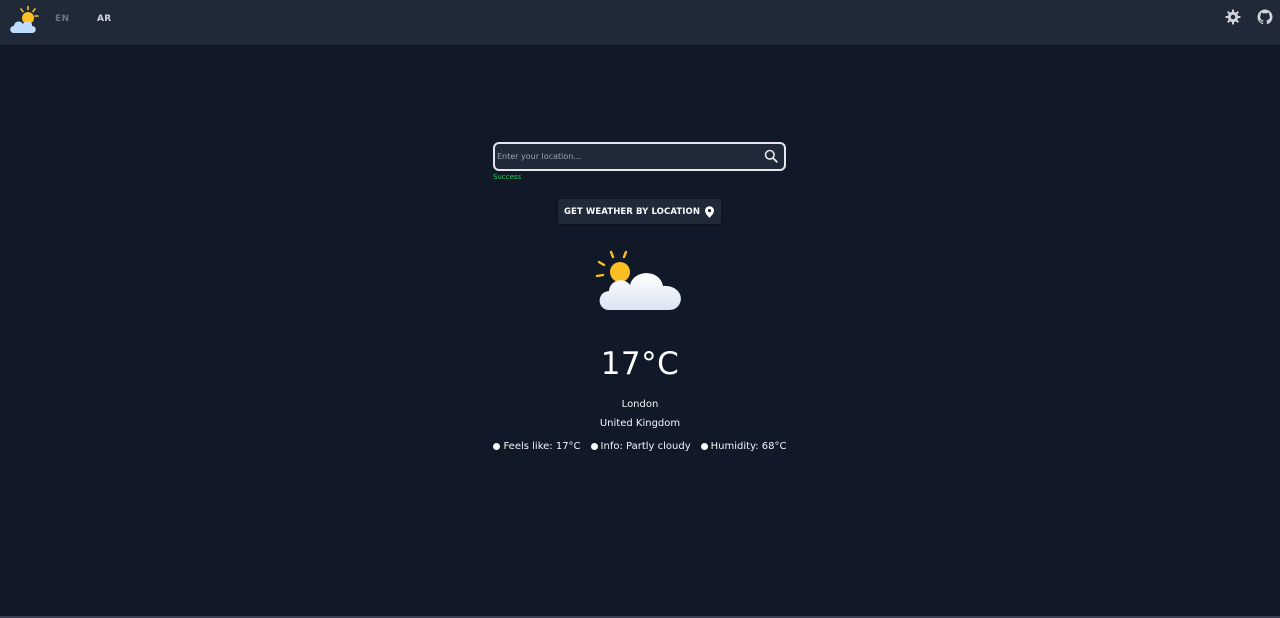 The width and height of the screenshot is (1280, 618). Describe the element at coordinates (1233, 17) in the screenshot. I see `gear-icon` at that location.